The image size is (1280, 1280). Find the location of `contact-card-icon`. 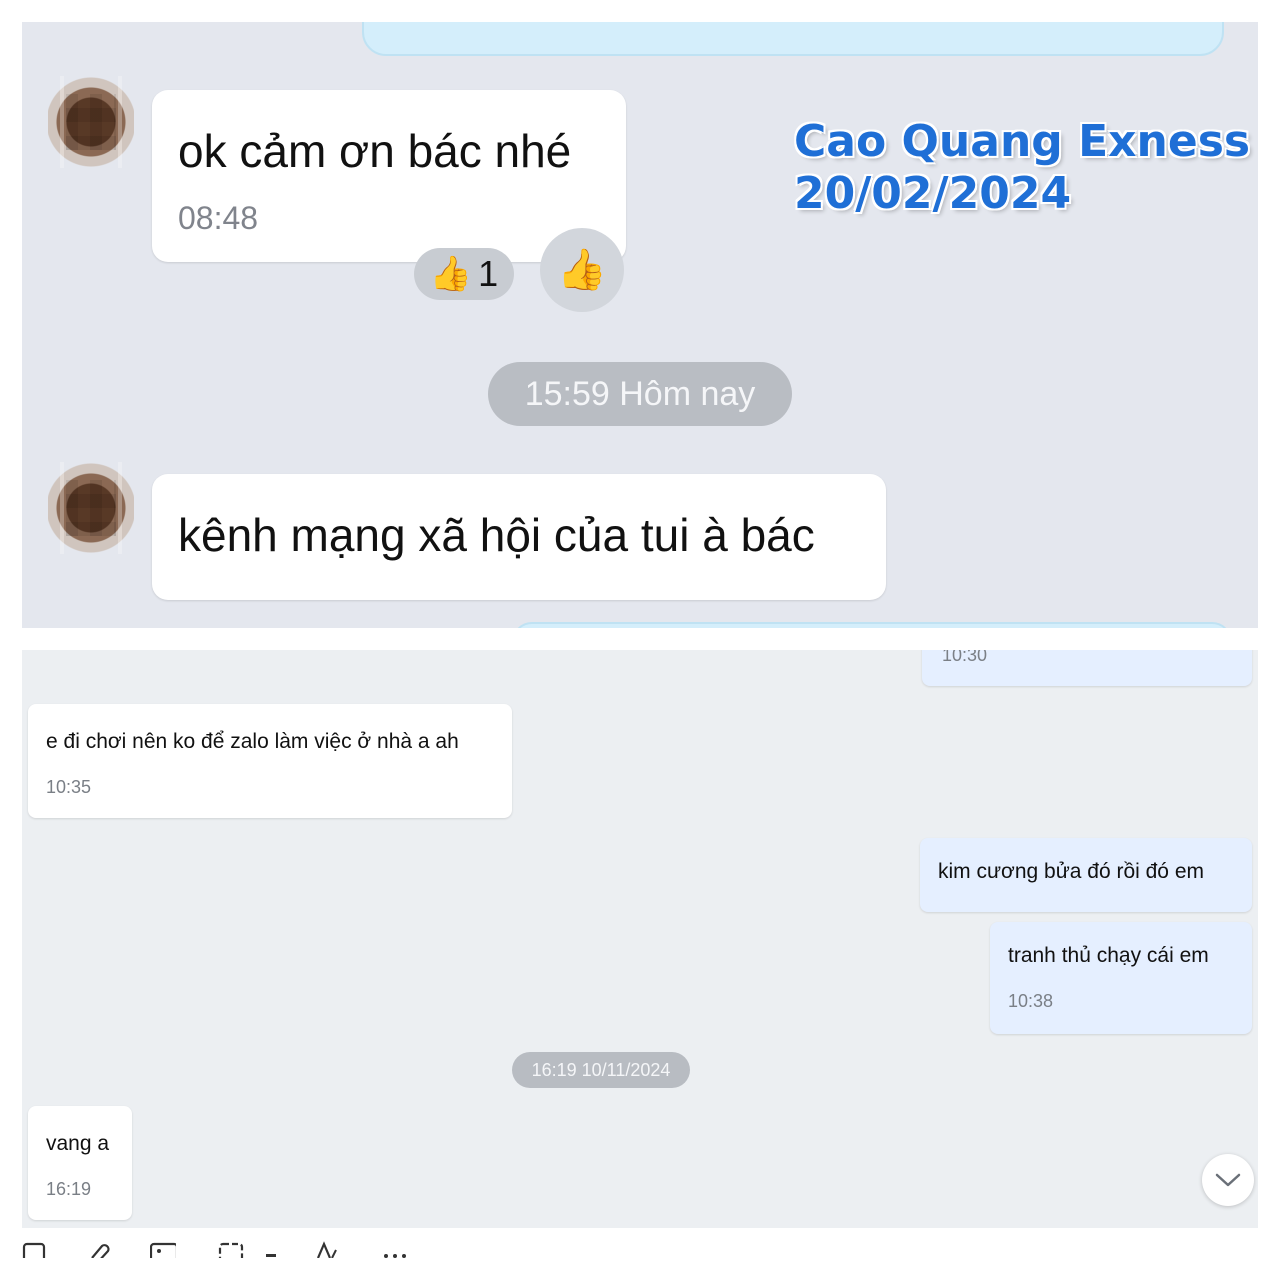

contact-card-icon is located at coordinates (163, 1247).